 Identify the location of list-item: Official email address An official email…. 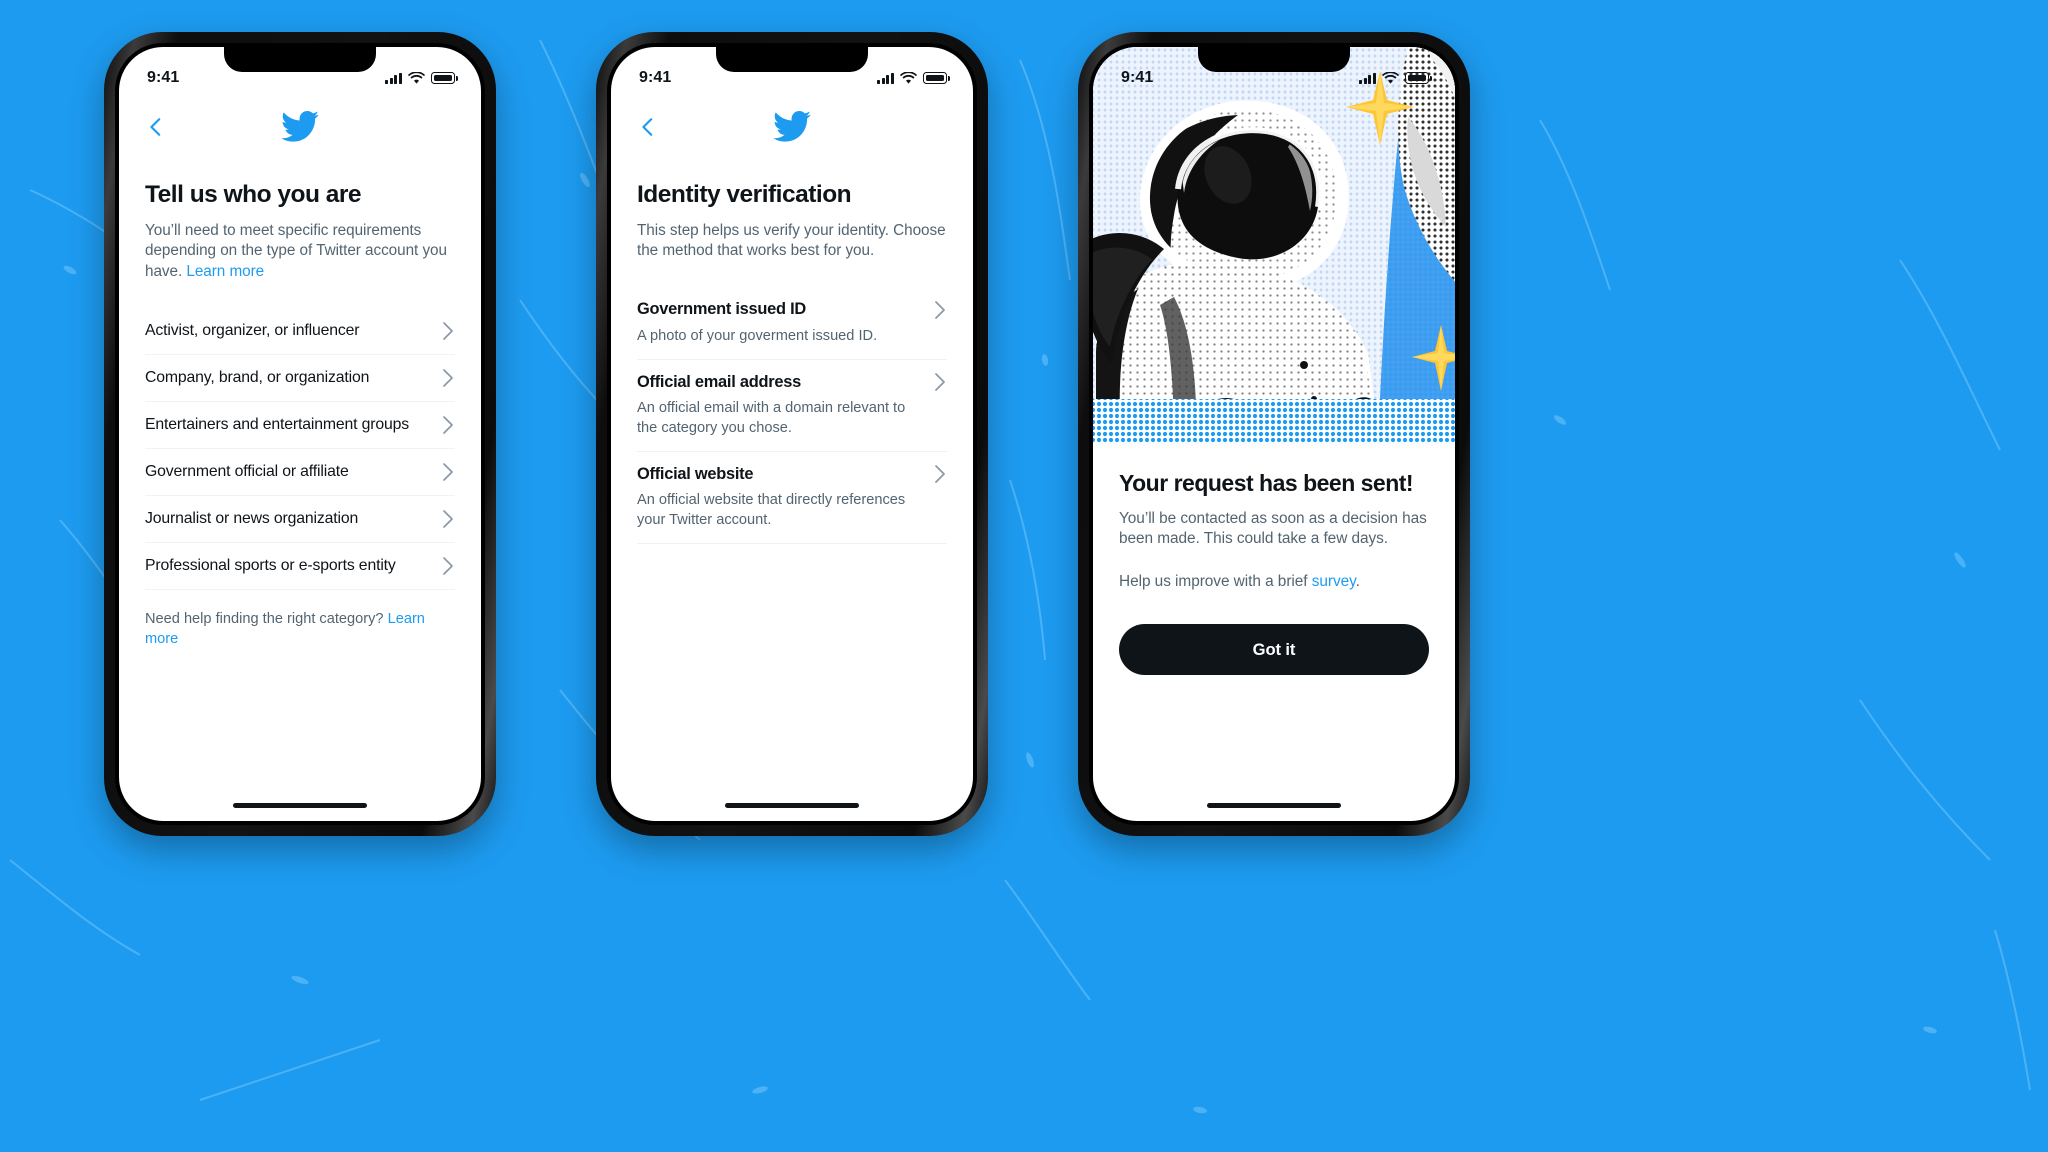
(792, 406).